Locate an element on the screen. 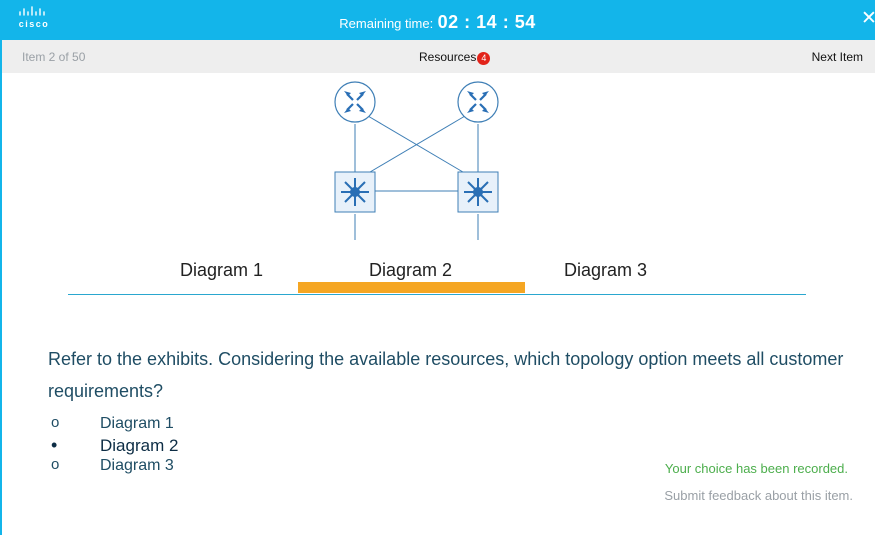  navigation-bar: Item 2 of 50 Resources 4 Next Item is located at coordinates (437, 56).